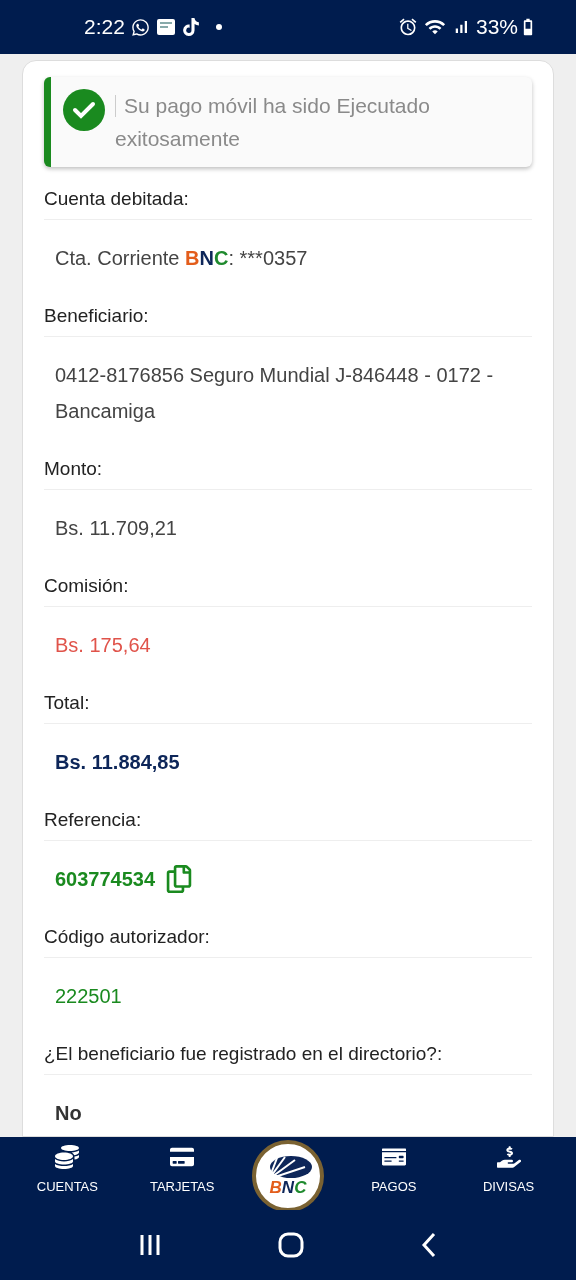 This screenshot has width=576, height=1280. Describe the element at coordinates (407, 27) in the screenshot. I see `alarm-icon` at that location.